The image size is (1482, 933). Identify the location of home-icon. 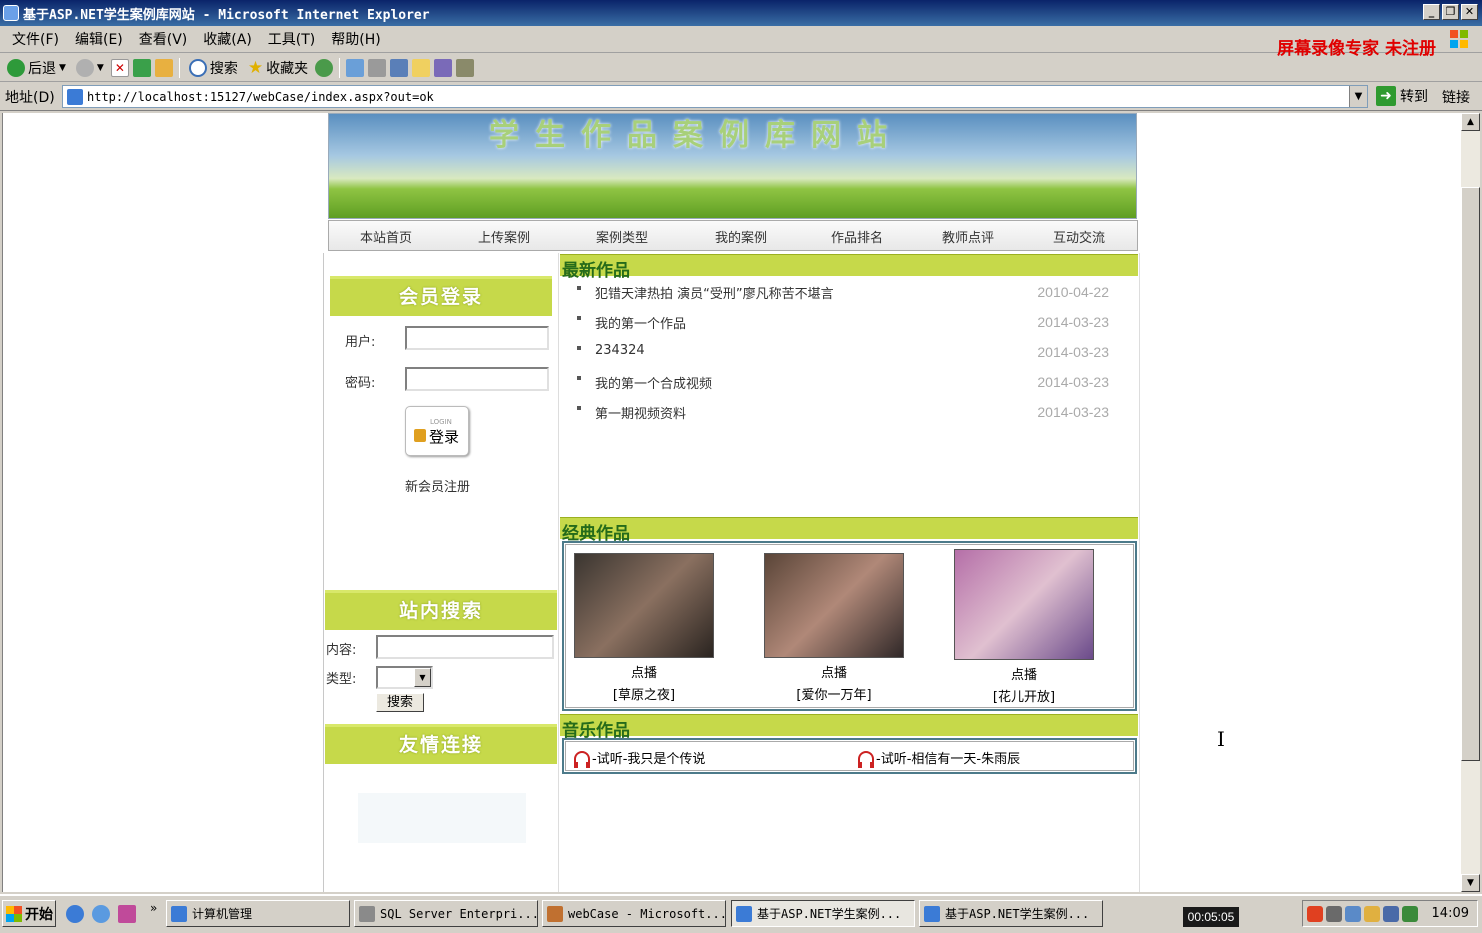
(163, 67).